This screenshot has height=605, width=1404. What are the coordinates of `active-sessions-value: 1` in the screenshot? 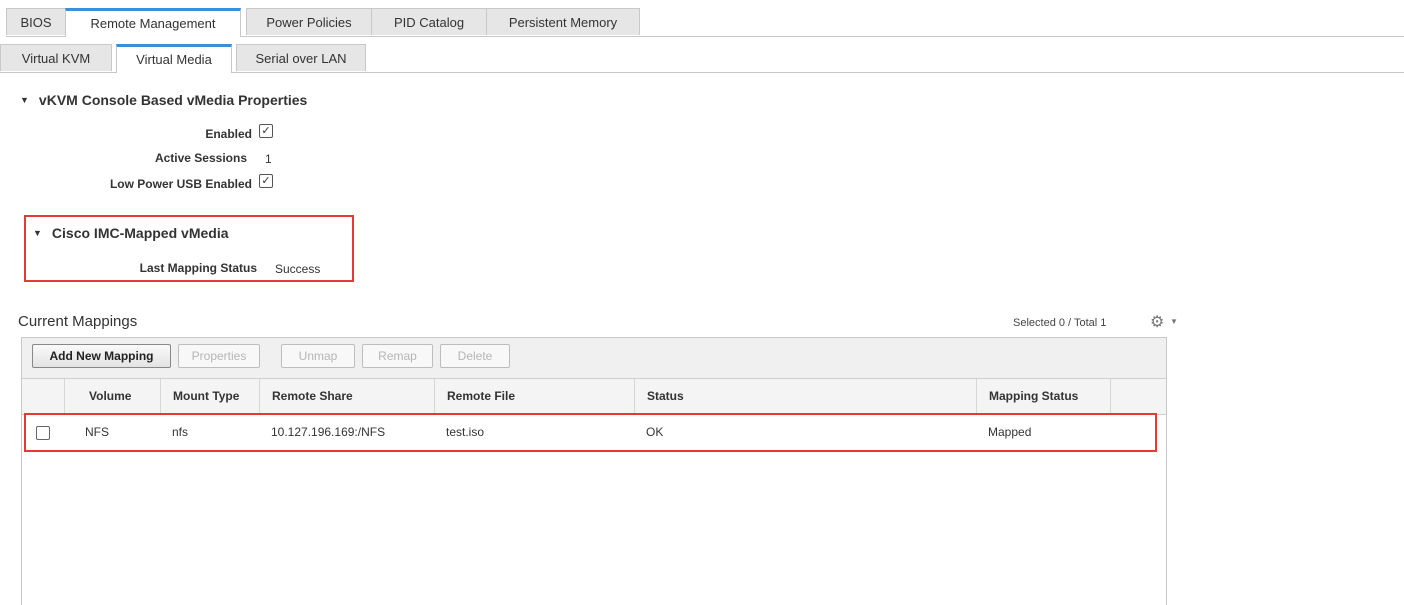 It's located at (268, 159).